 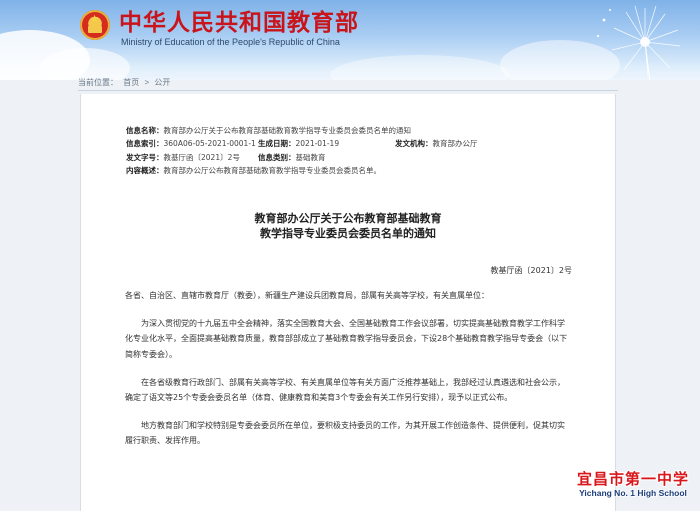 What do you see at coordinates (145, 144) in the screenshot?
I see `index-label: 信息索引：` at bounding box center [145, 144].